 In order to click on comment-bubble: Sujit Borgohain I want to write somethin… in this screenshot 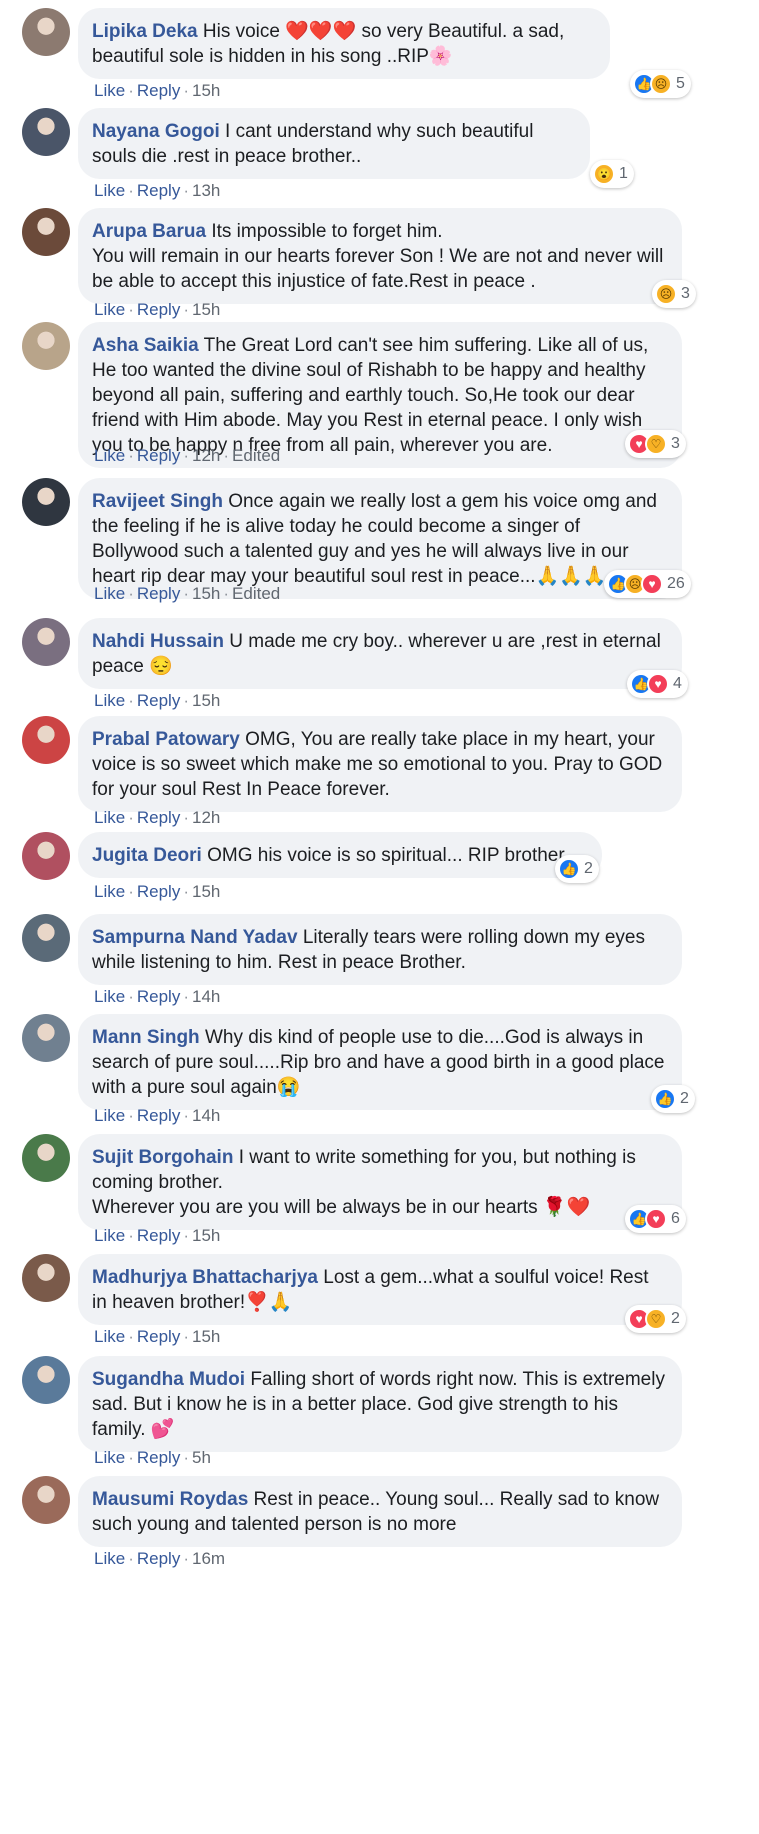, I will do `click(380, 1182)`.